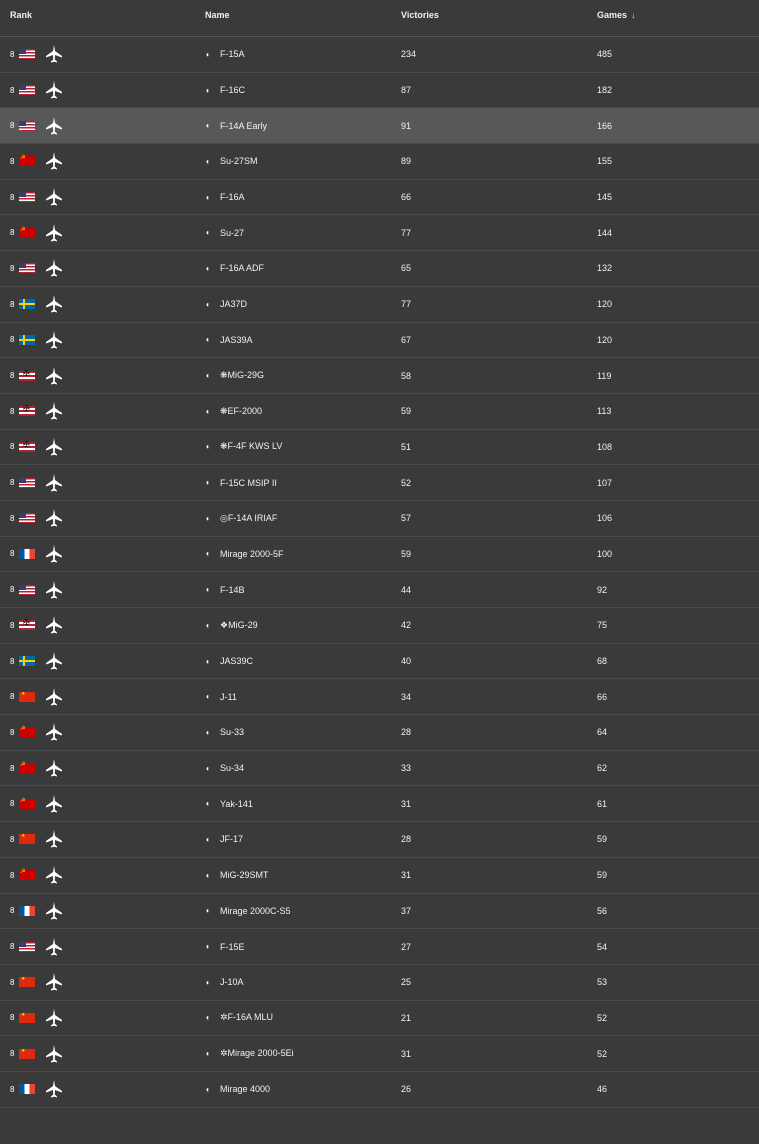  Describe the element at coordinates (379, 305) in the screenshot. I see `table-row: 8 ◖ JA37D 77 120` at that location.